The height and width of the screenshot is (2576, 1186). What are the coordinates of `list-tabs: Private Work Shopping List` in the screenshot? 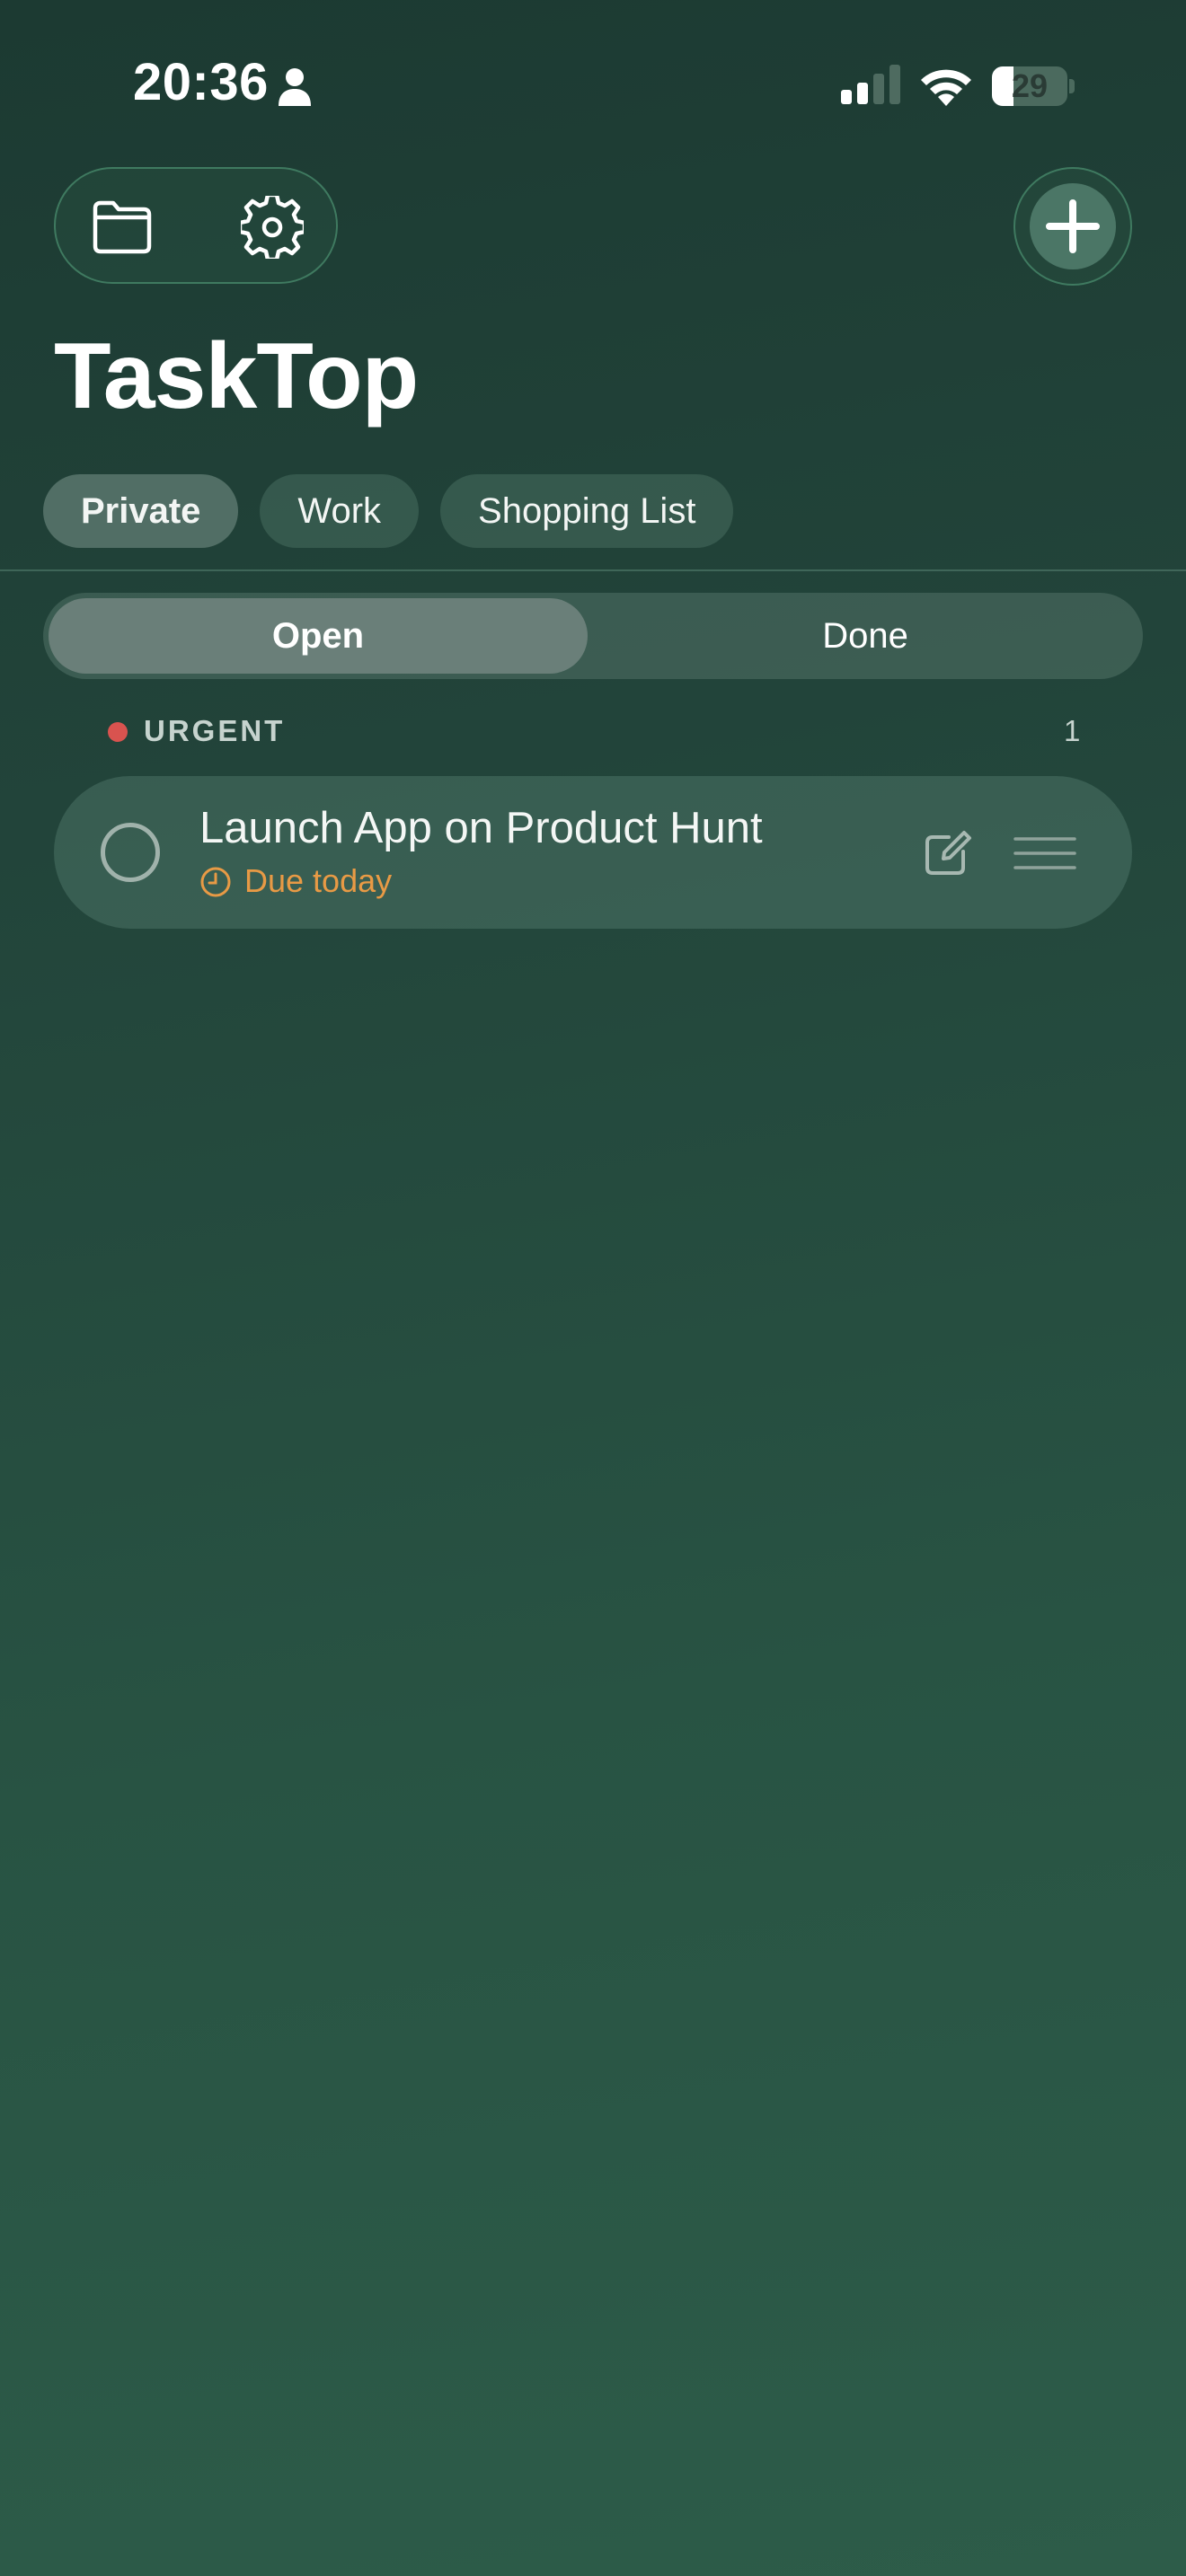 It's located at (388, 511).